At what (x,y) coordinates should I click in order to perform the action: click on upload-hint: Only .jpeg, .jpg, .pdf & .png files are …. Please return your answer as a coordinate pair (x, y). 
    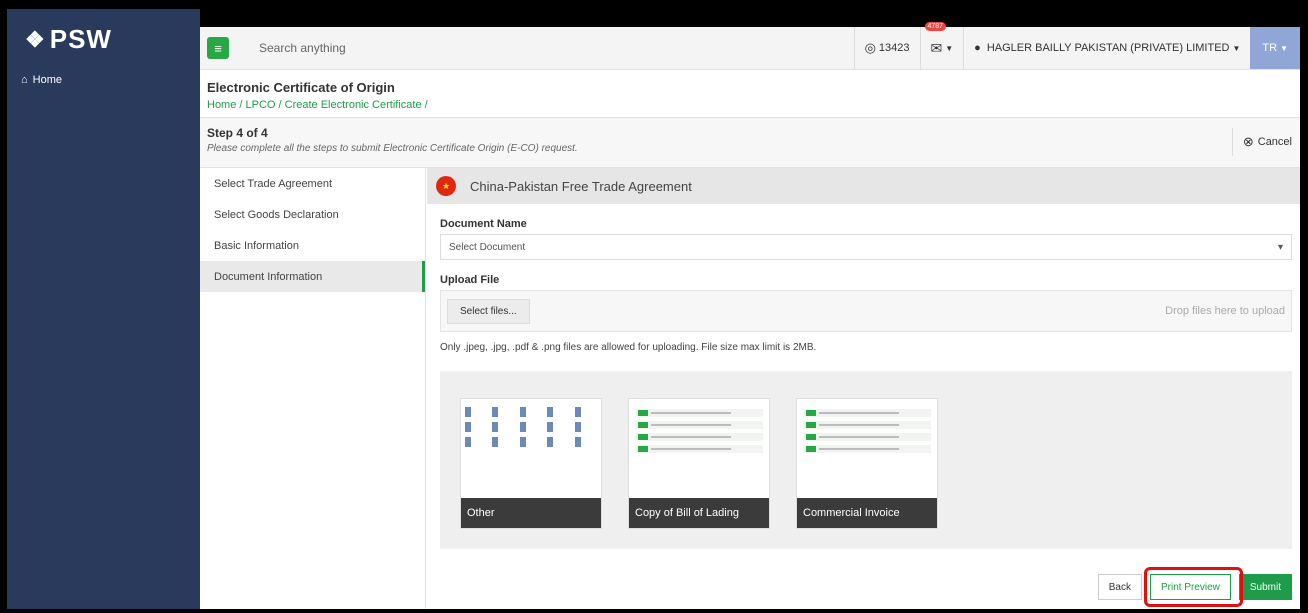
    Looking at the image, I should click on (628, 347).